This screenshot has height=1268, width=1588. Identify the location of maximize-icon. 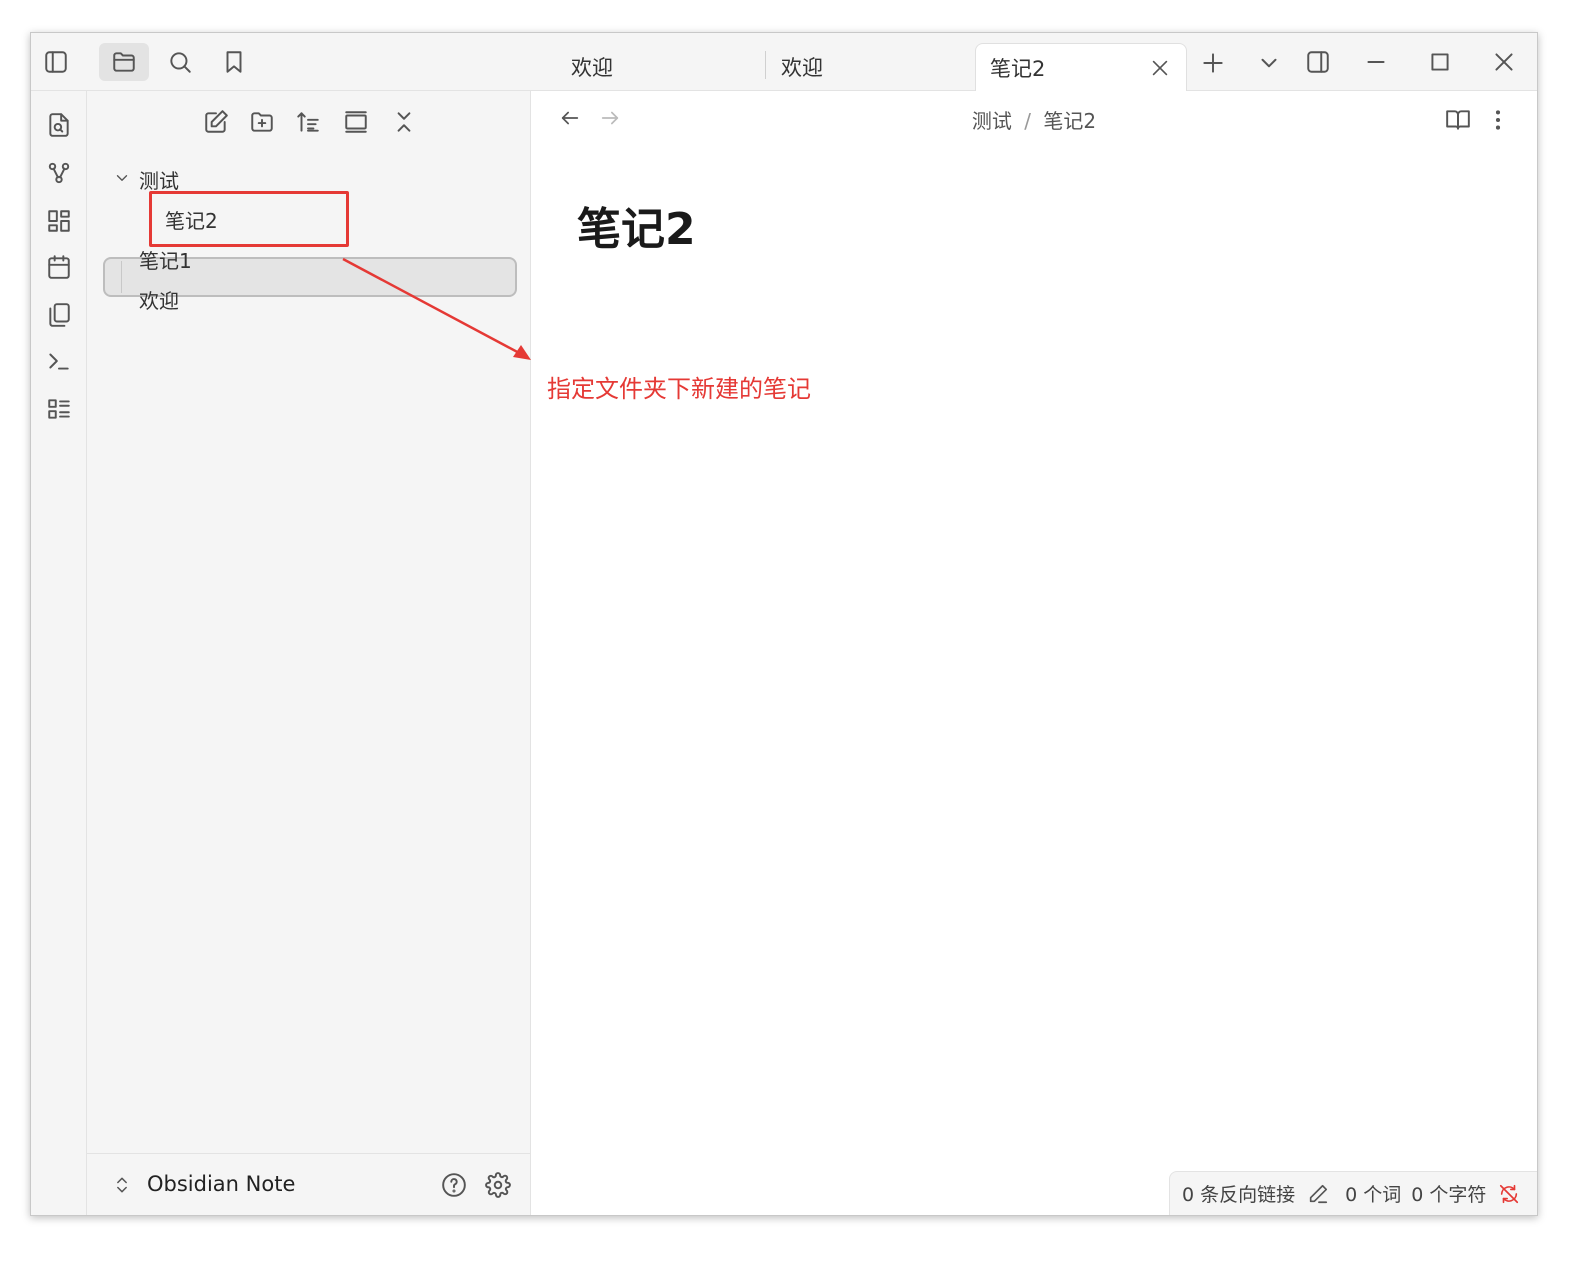
(1440, 62).